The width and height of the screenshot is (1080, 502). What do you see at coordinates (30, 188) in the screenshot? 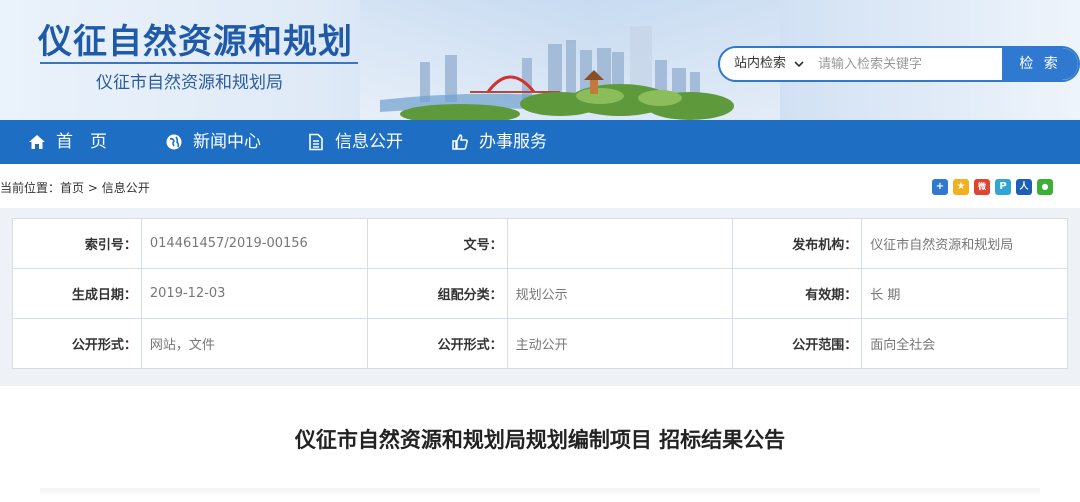
I see `breadcrumb-prefix: 当前位置：` at bounding box center [30, 188].